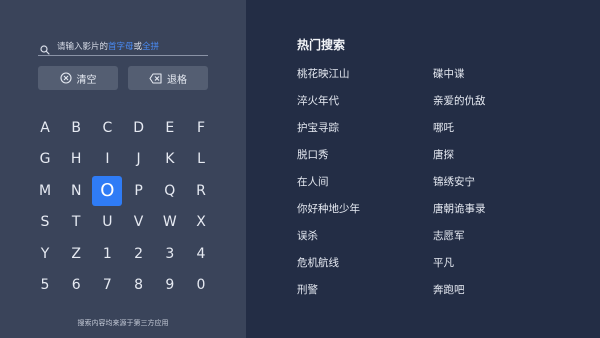 This screenshot has width=600, height=338. I want to click on key-e: E, so click(170, 128).